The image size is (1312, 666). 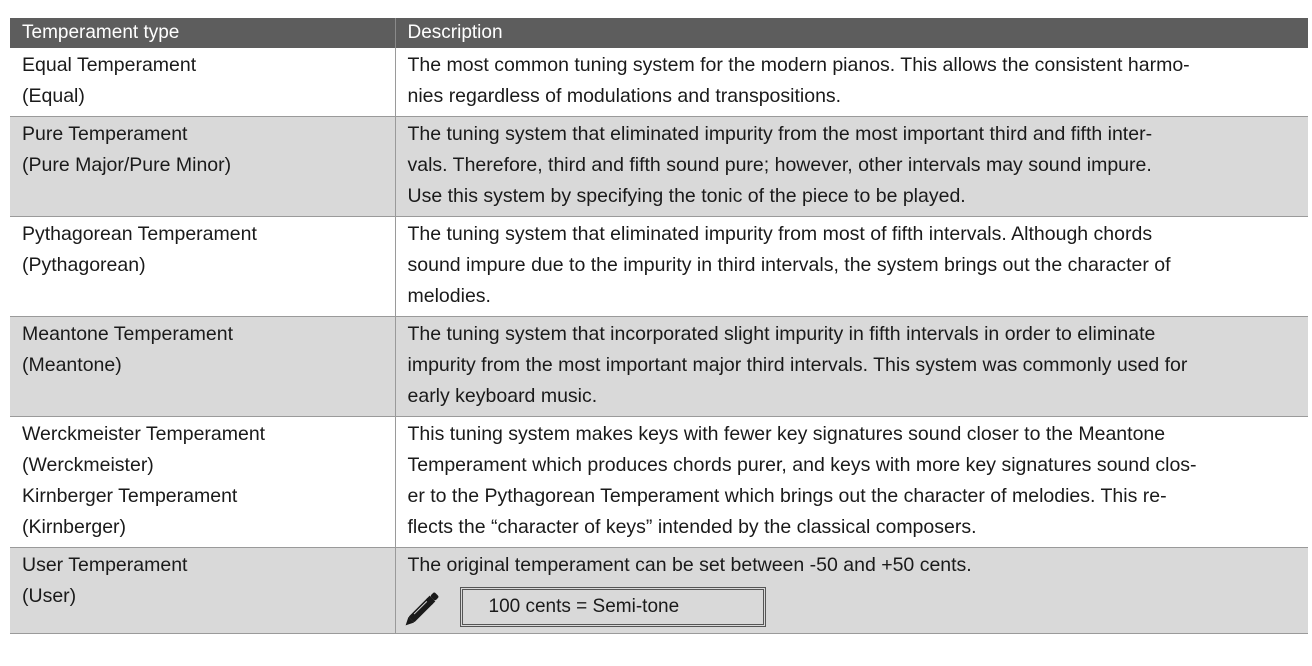 What do you see at coordinates (203, 82) in the screenshot?
I see `temperament-type-cell: Equal Temperament (Equal)` at bounding box center [203, 82].